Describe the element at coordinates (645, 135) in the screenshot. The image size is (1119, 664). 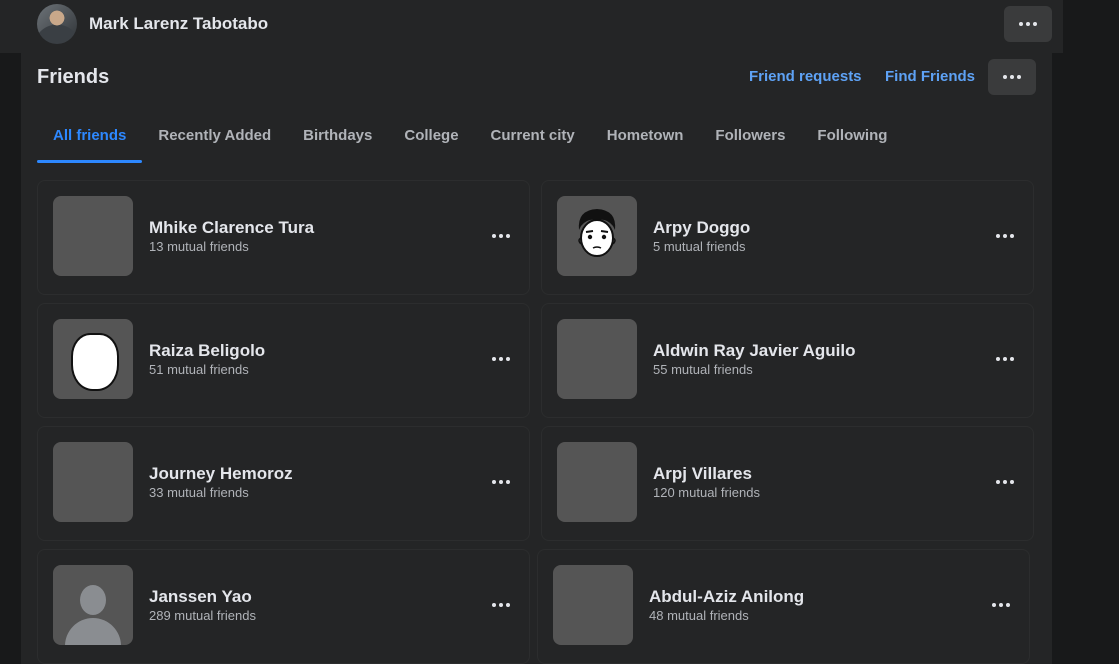
I see `tab-hometown: Hometown` at that location.